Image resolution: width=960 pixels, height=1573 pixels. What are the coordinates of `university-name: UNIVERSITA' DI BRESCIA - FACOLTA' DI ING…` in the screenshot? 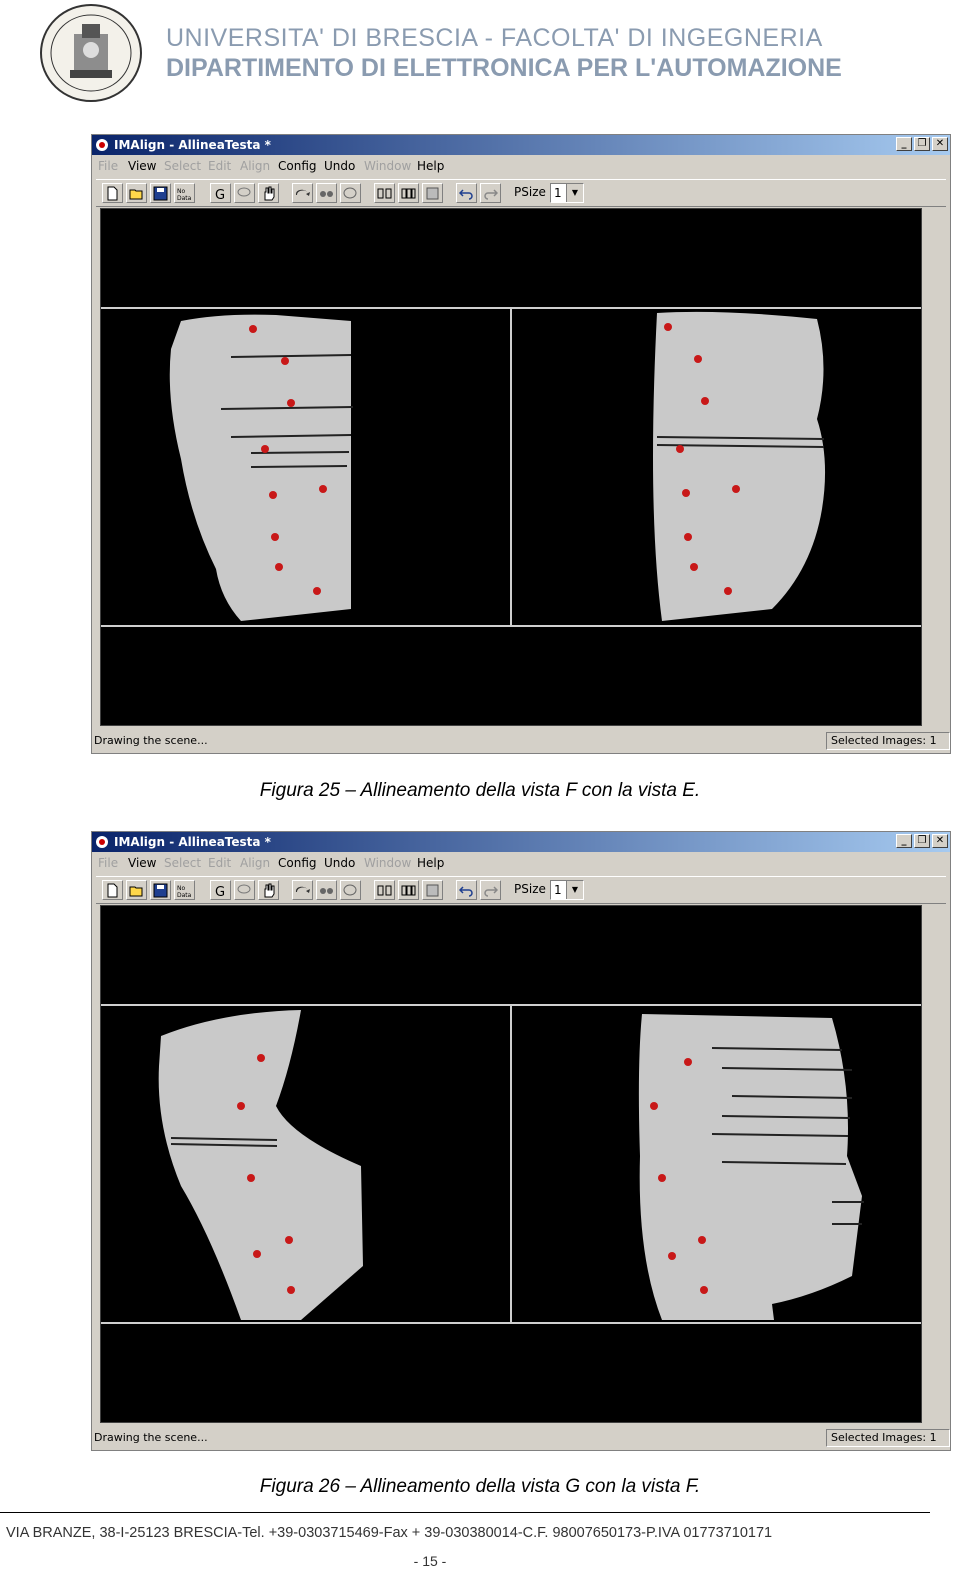 It's located at (494, 38).